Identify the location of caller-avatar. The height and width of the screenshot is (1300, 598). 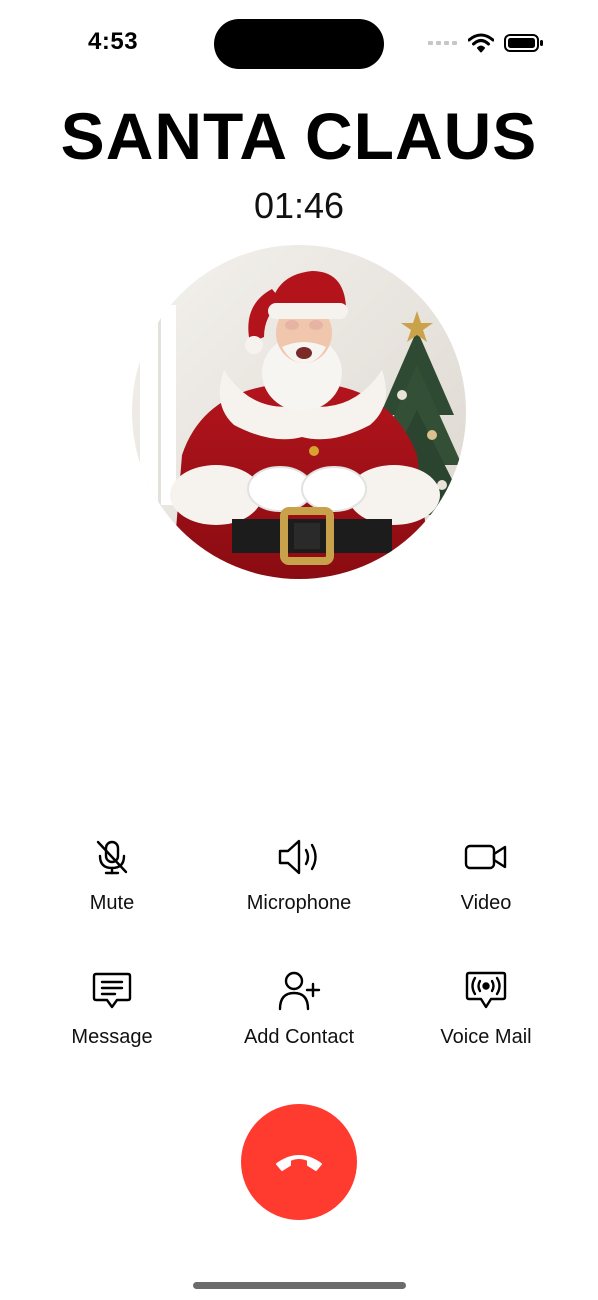
(299, 412).